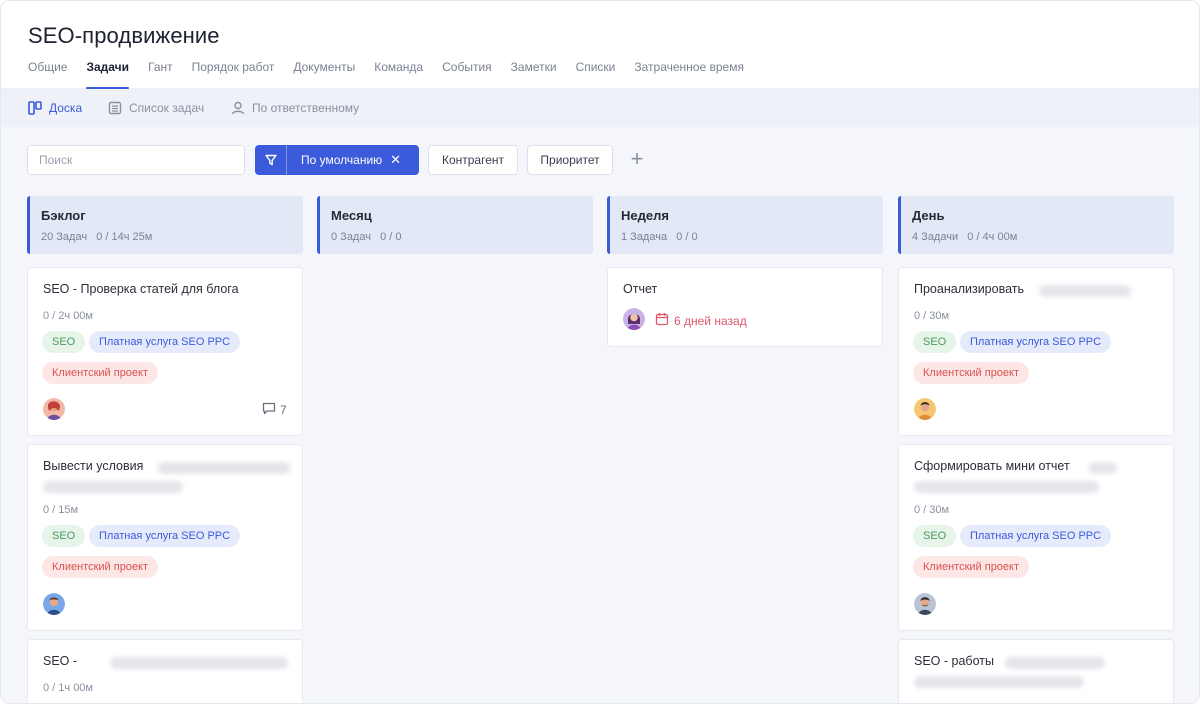 This screenshot has width=1200, height=704. I want to click on due-date: 6 дней назад, so click(701, 320).